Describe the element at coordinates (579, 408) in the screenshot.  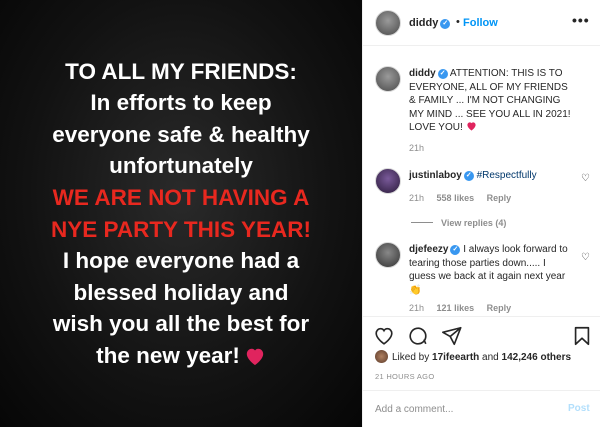
I see `post-comment-button: Post` at that location.